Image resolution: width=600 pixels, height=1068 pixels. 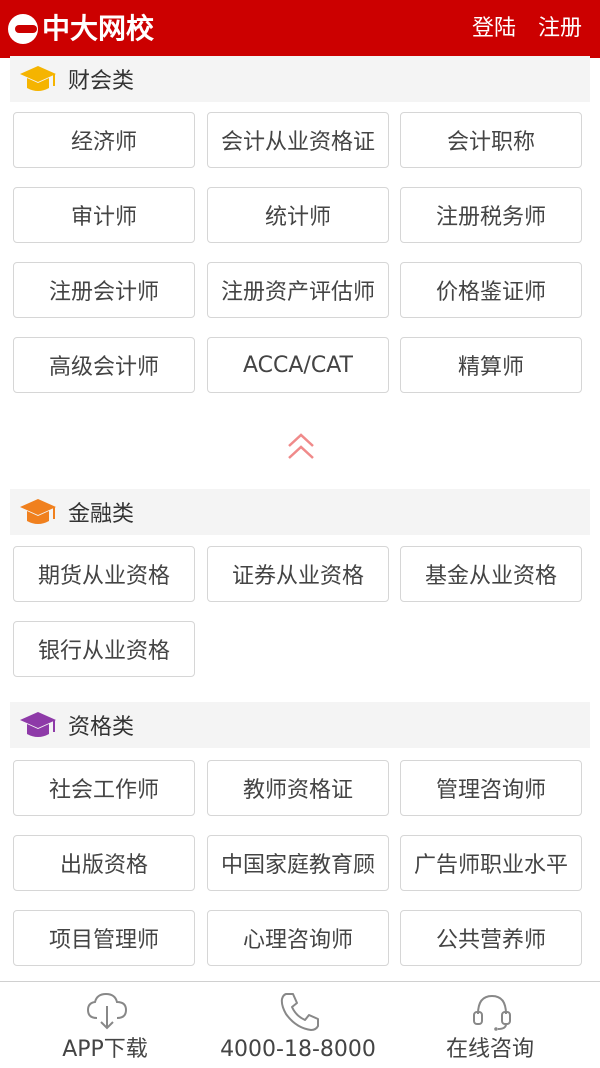 I want to click on register-link: 注册, so click(x=560, y=29).